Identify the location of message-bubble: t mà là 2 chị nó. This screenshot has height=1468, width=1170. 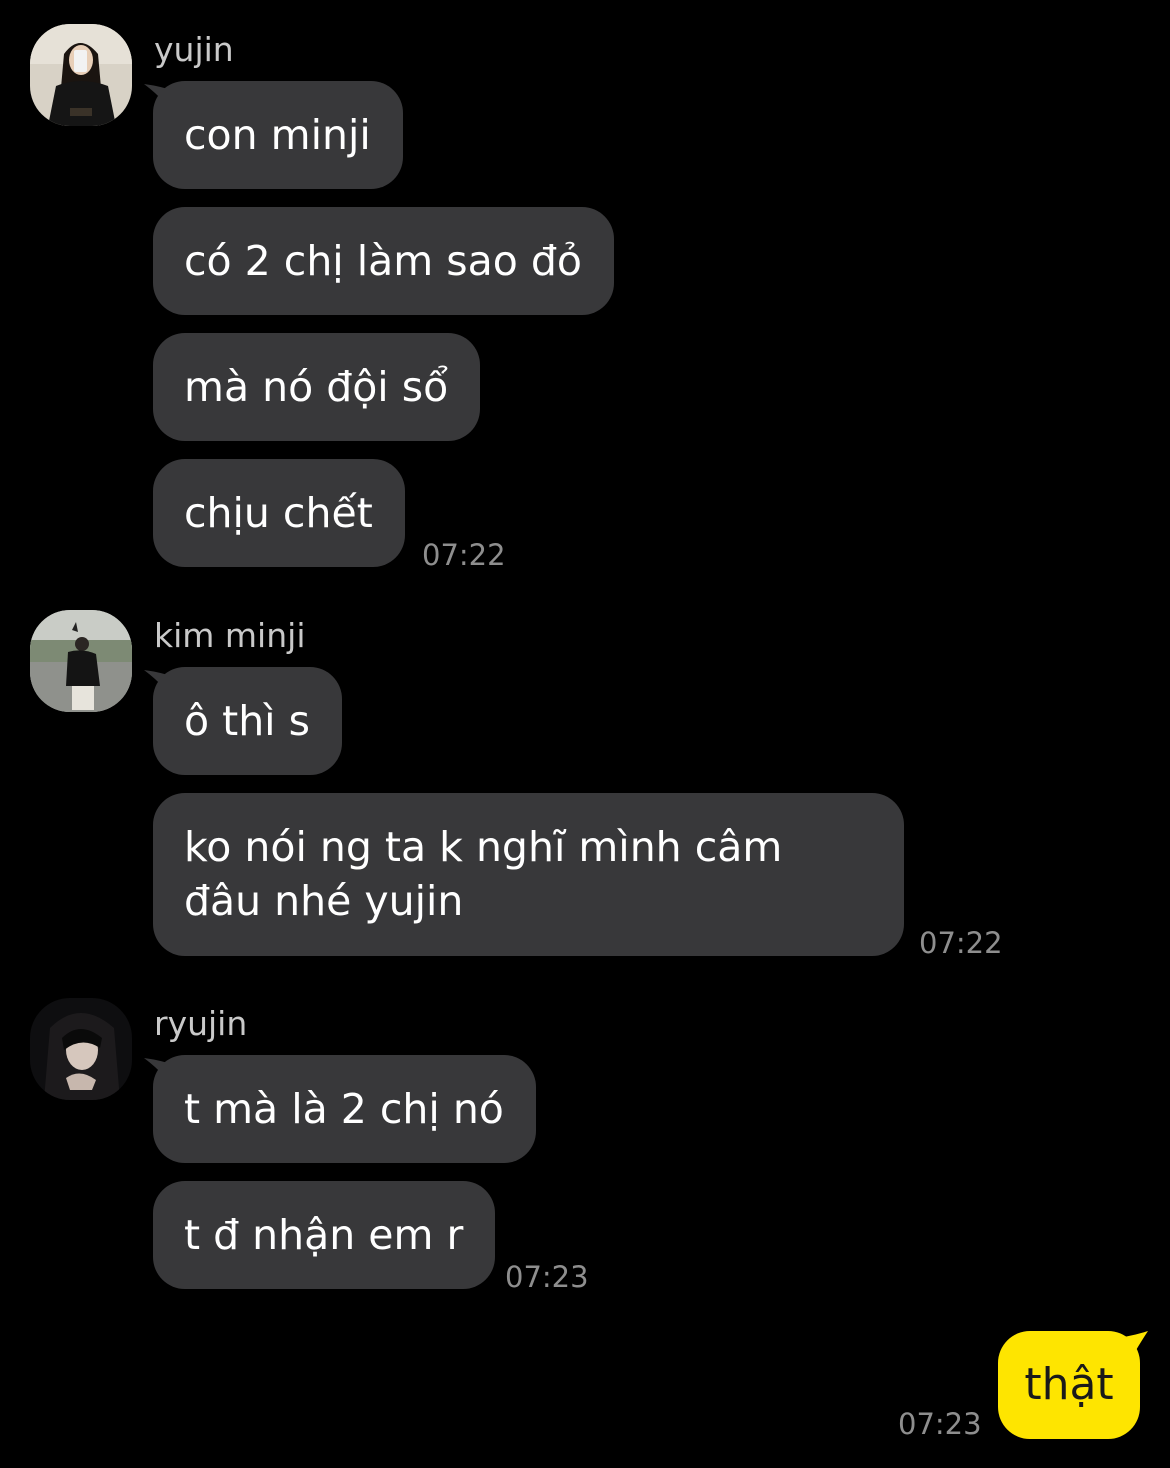
(344, 1109).